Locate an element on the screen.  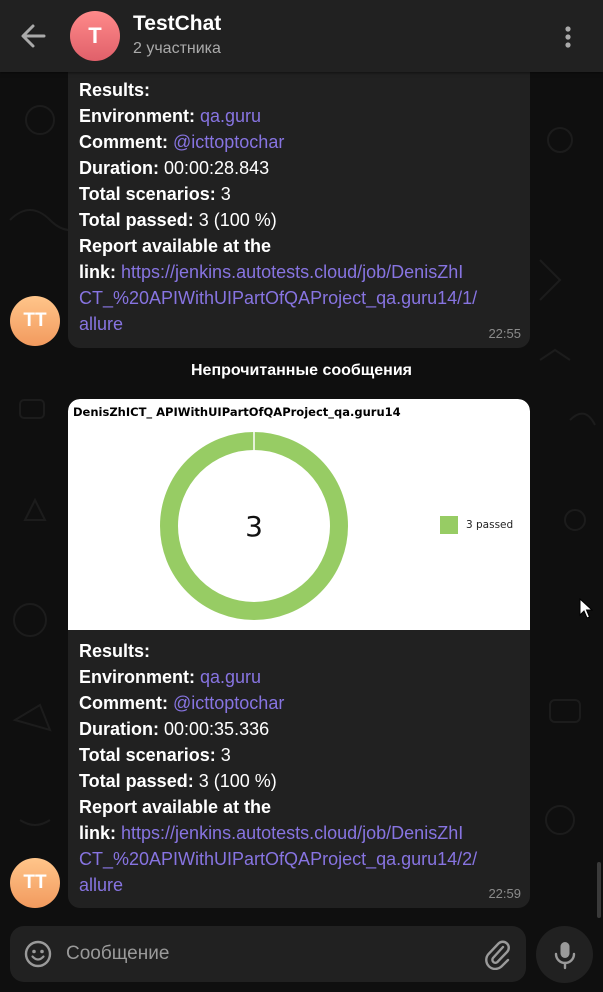
scrollbar-thumb is located at coordinates (599, 890).